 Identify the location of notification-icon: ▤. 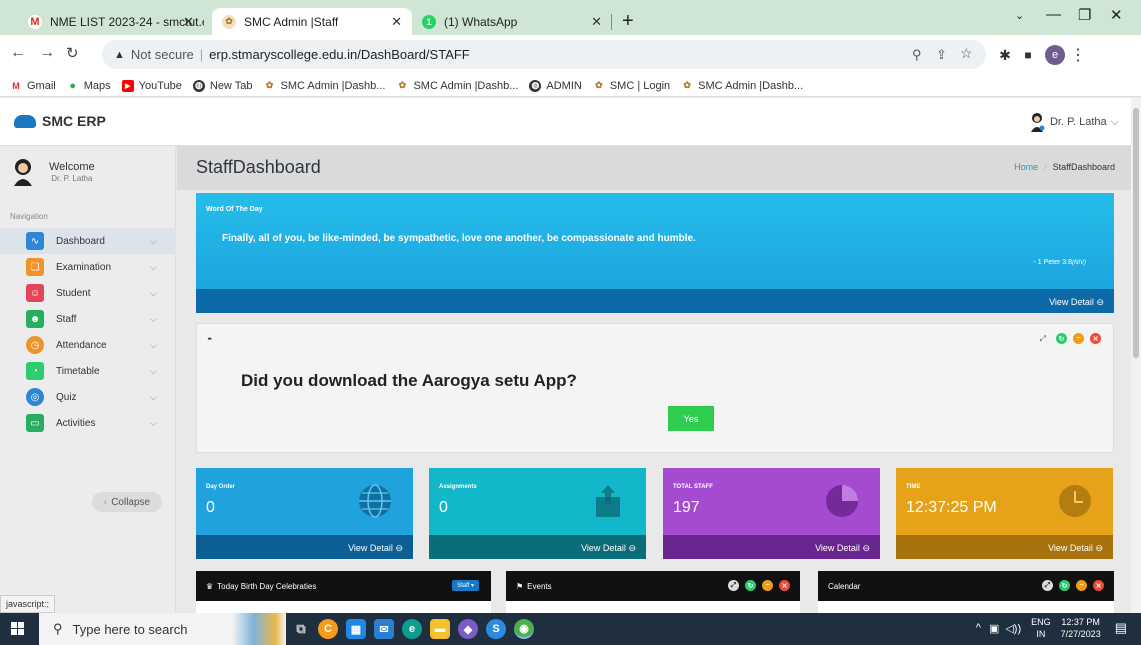
(1121, 628).